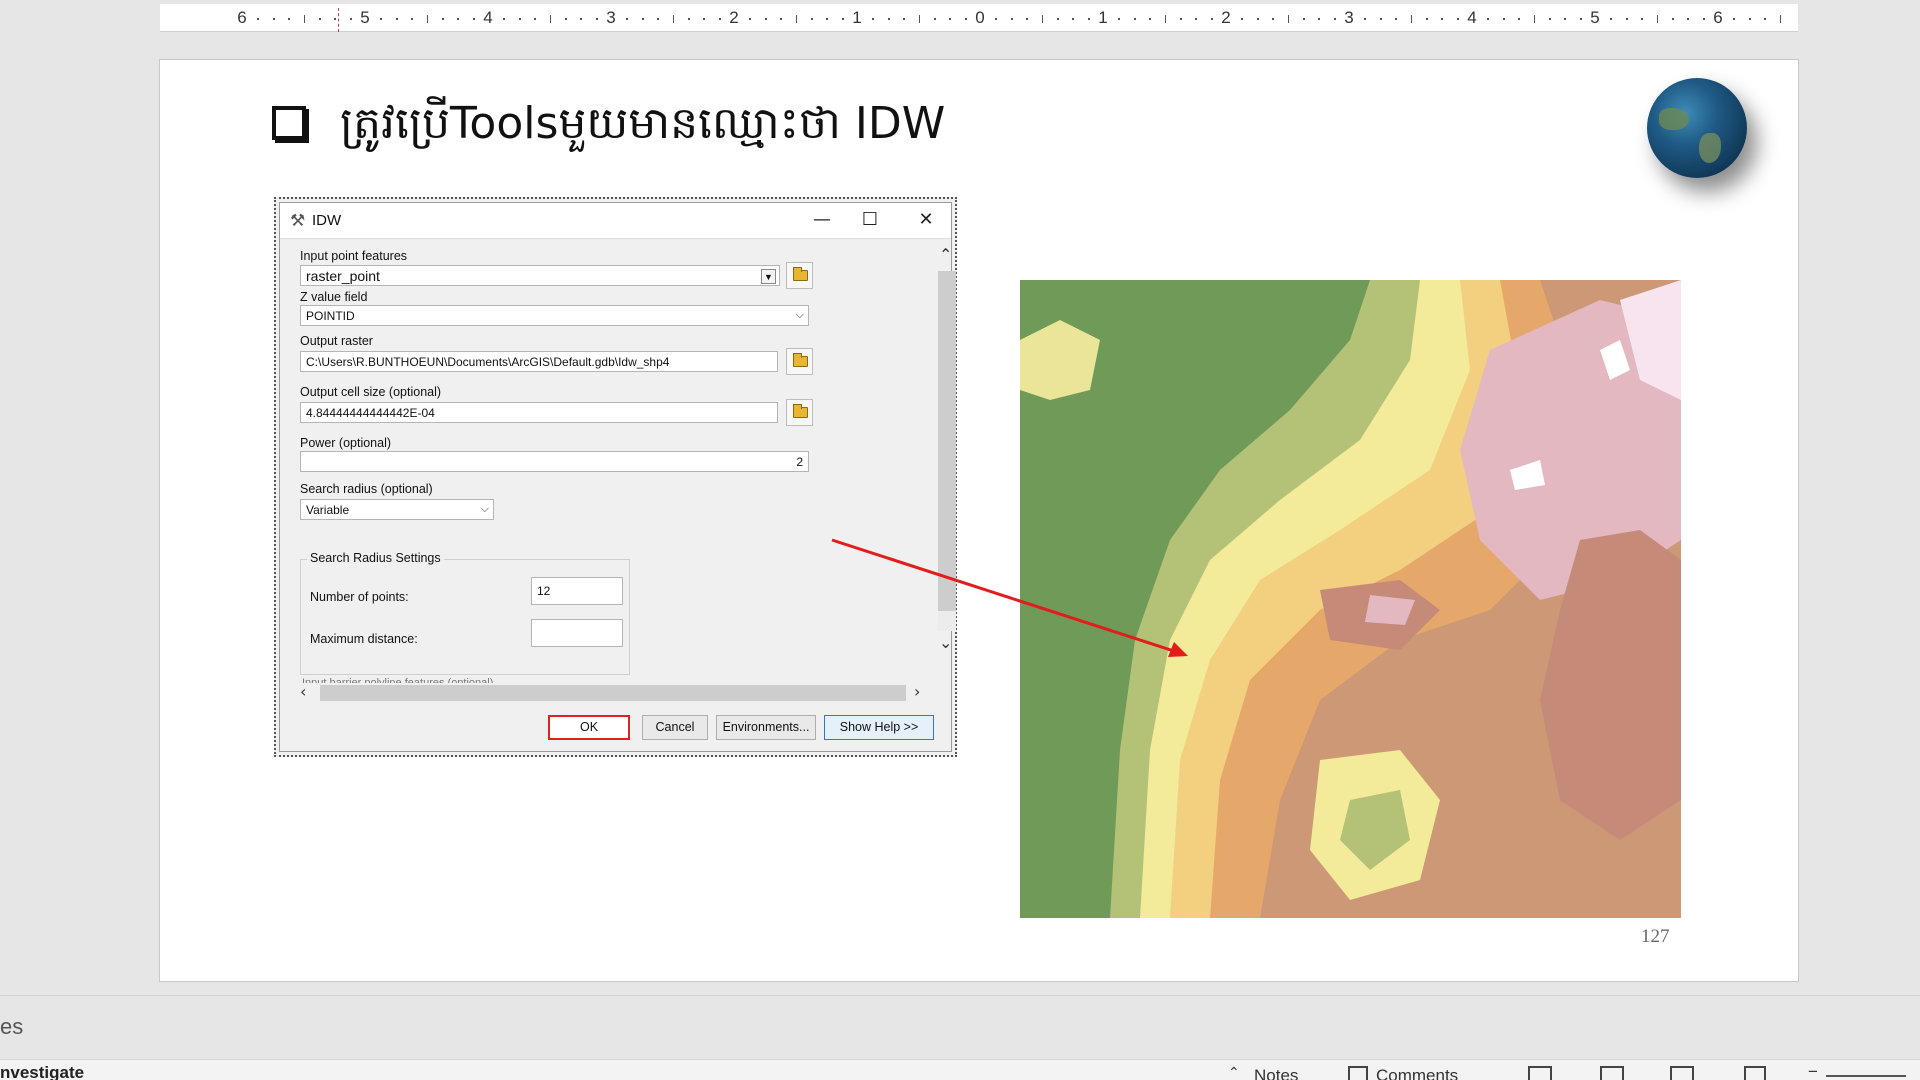 The width and height of the screenshot is (1920, 1080). I want to click on dropdown-arrow-icon: ▼, so click(768, 276).